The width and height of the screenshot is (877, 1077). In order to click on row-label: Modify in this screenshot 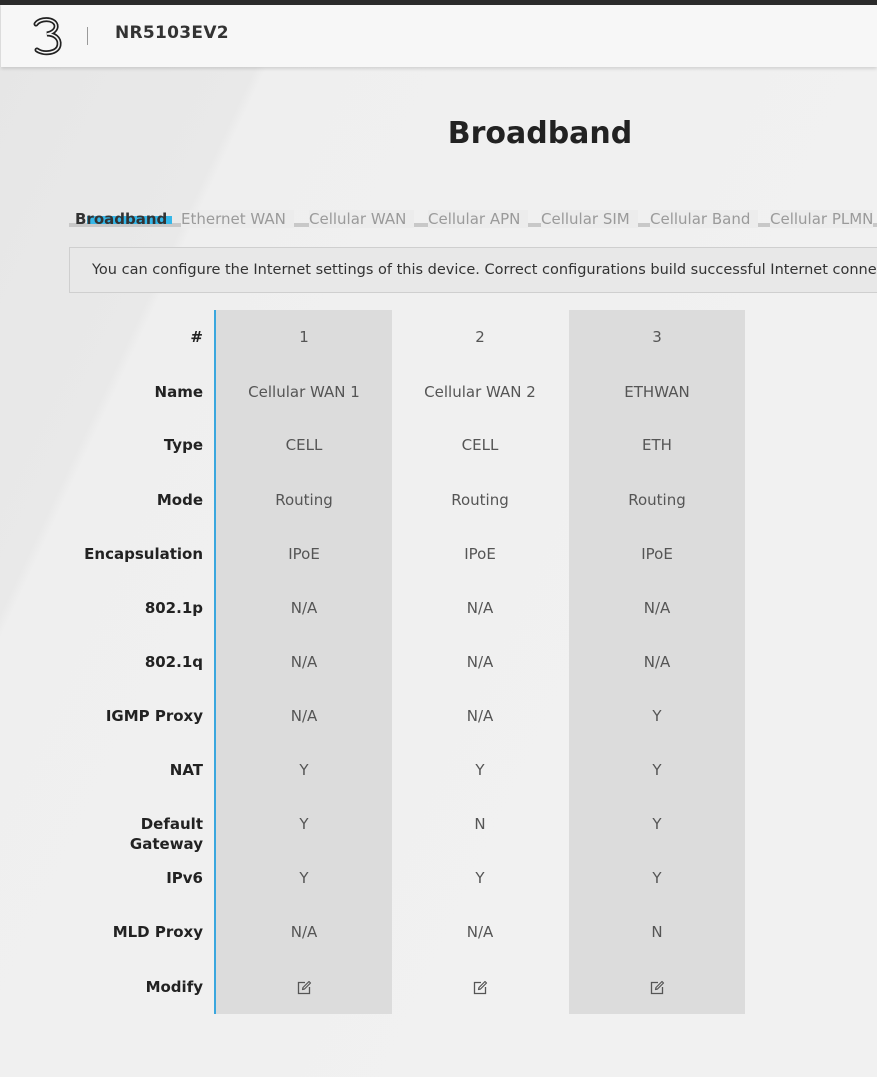, I will do `click(174, 987)`.